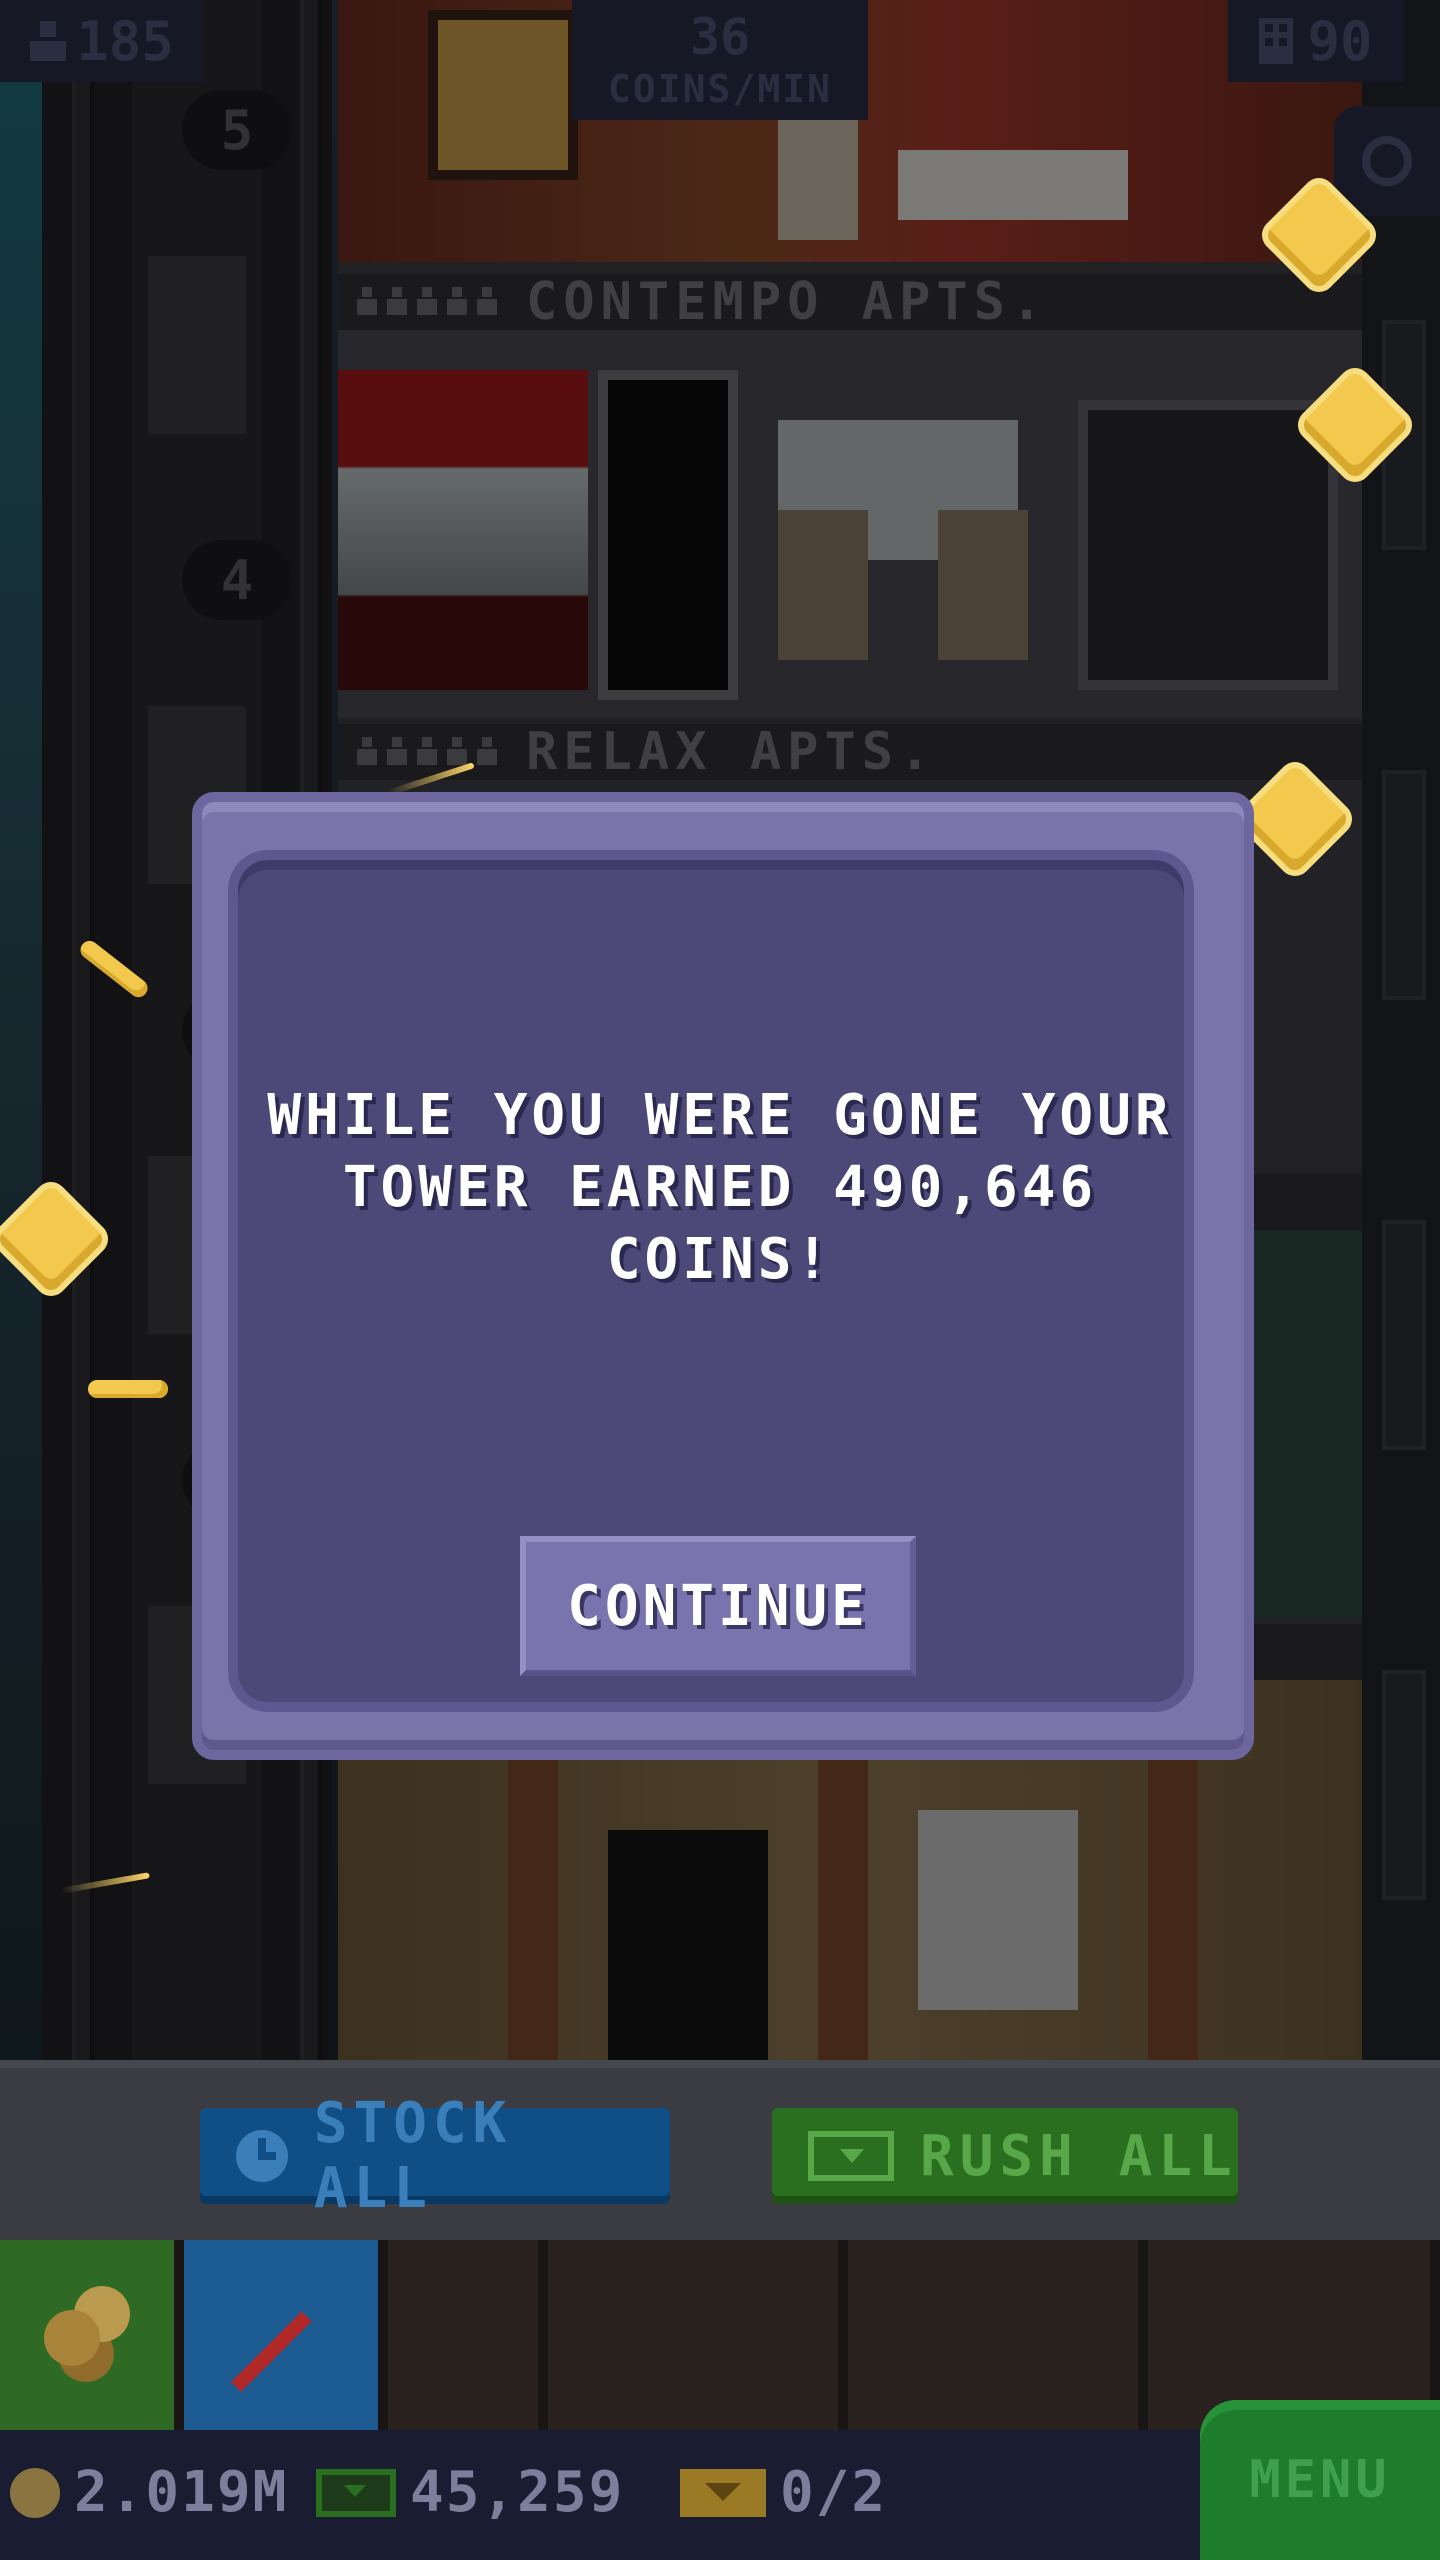 Image resolution: width=1440 pixels, height=2560 pixels. I want to click on bux-balance-value: 45,259, so click(517, 2492).